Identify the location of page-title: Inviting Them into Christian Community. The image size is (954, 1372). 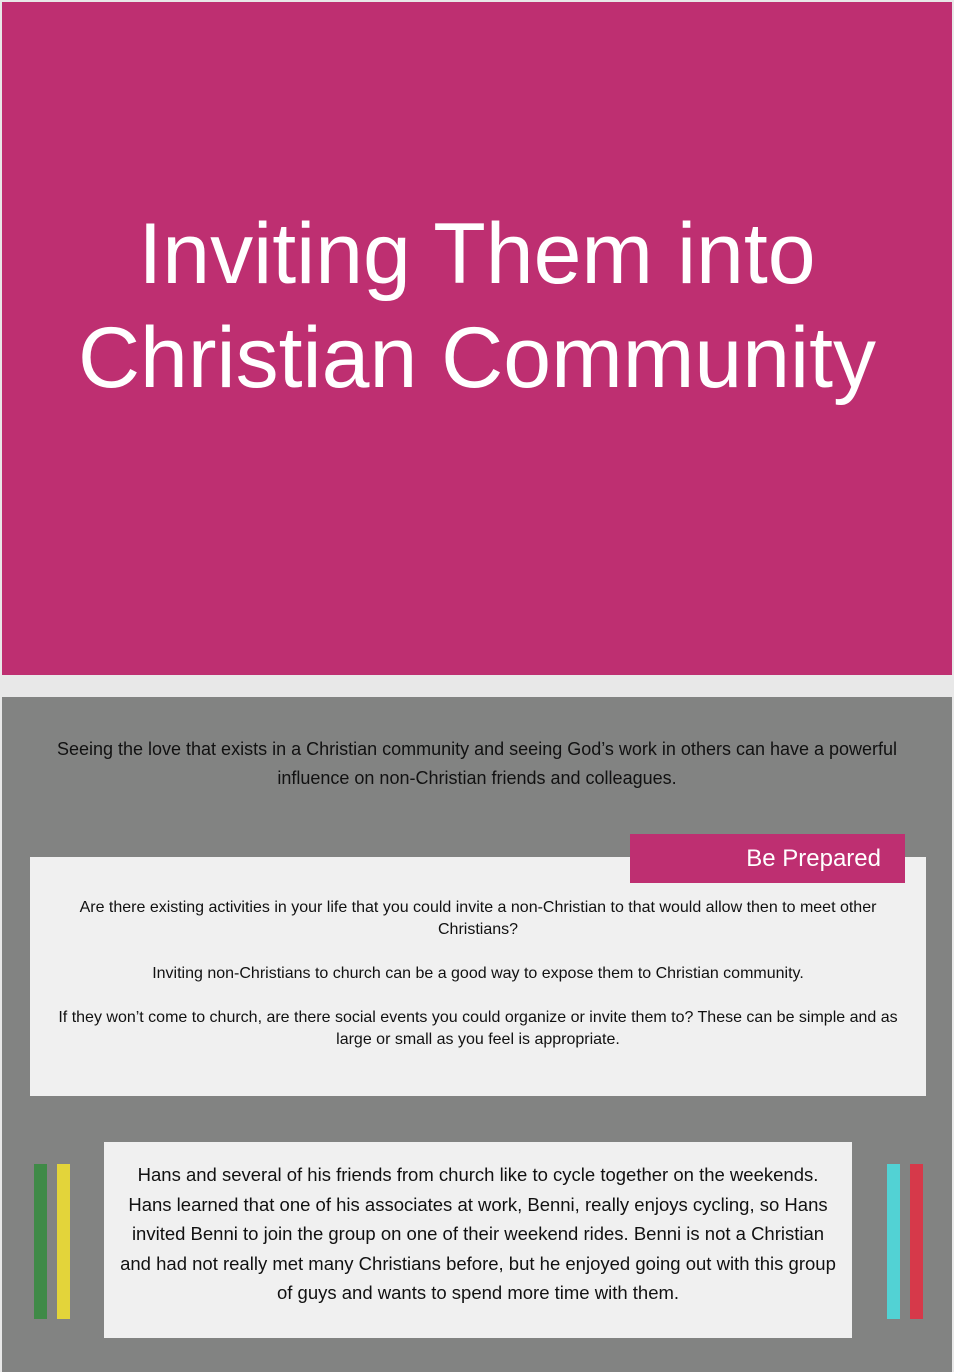
(477, 306).